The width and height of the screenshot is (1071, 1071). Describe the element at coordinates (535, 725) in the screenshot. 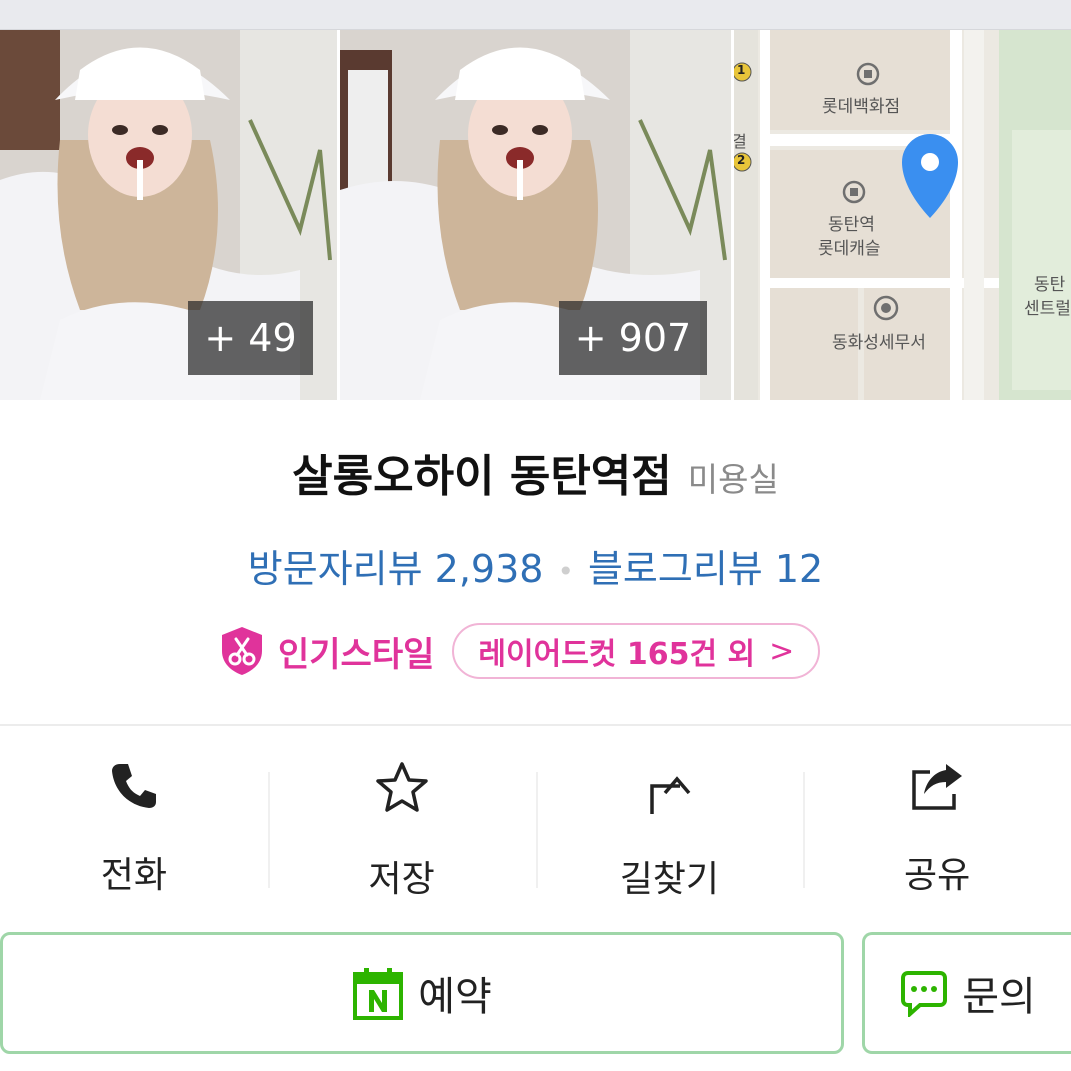

I see `section-divider` at that location.